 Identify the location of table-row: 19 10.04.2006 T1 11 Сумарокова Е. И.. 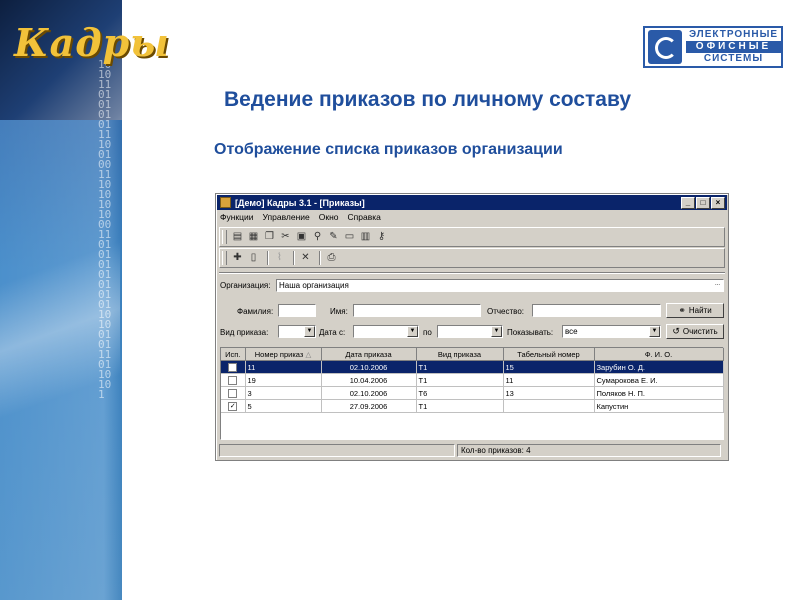
(472, 380).